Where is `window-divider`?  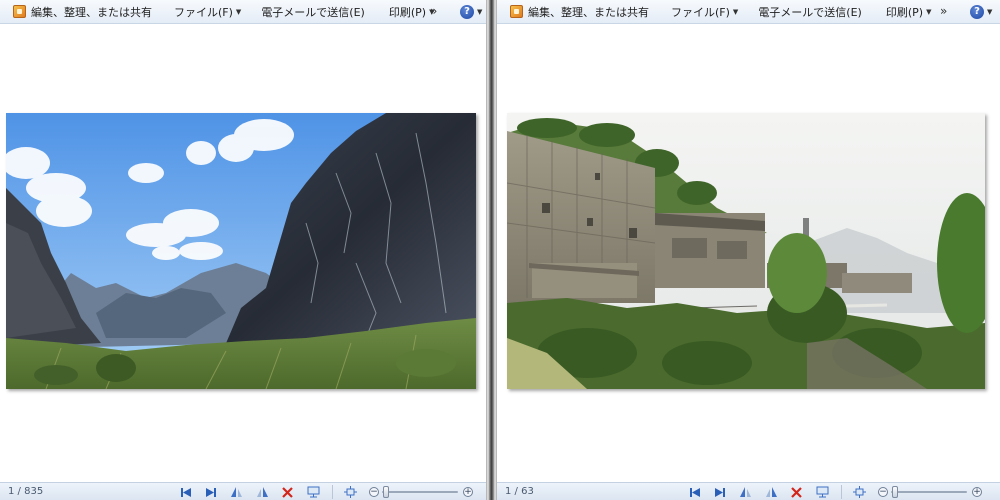
window-divider is located at coordinates (491, 250).